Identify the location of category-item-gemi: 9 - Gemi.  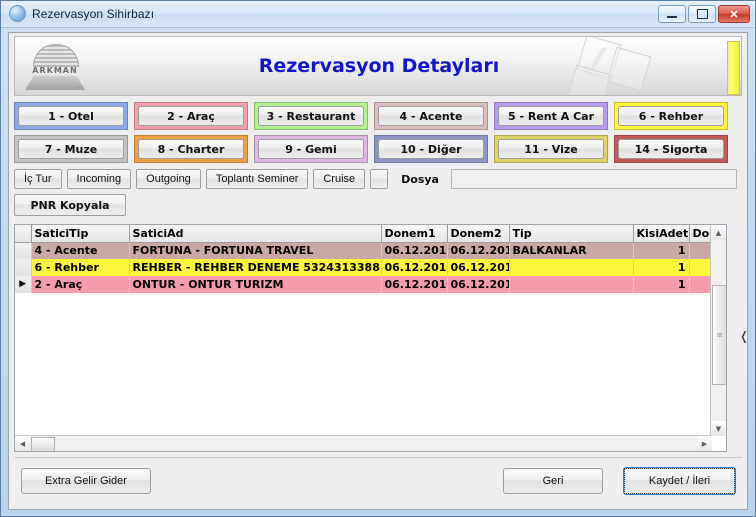
(311, 149).